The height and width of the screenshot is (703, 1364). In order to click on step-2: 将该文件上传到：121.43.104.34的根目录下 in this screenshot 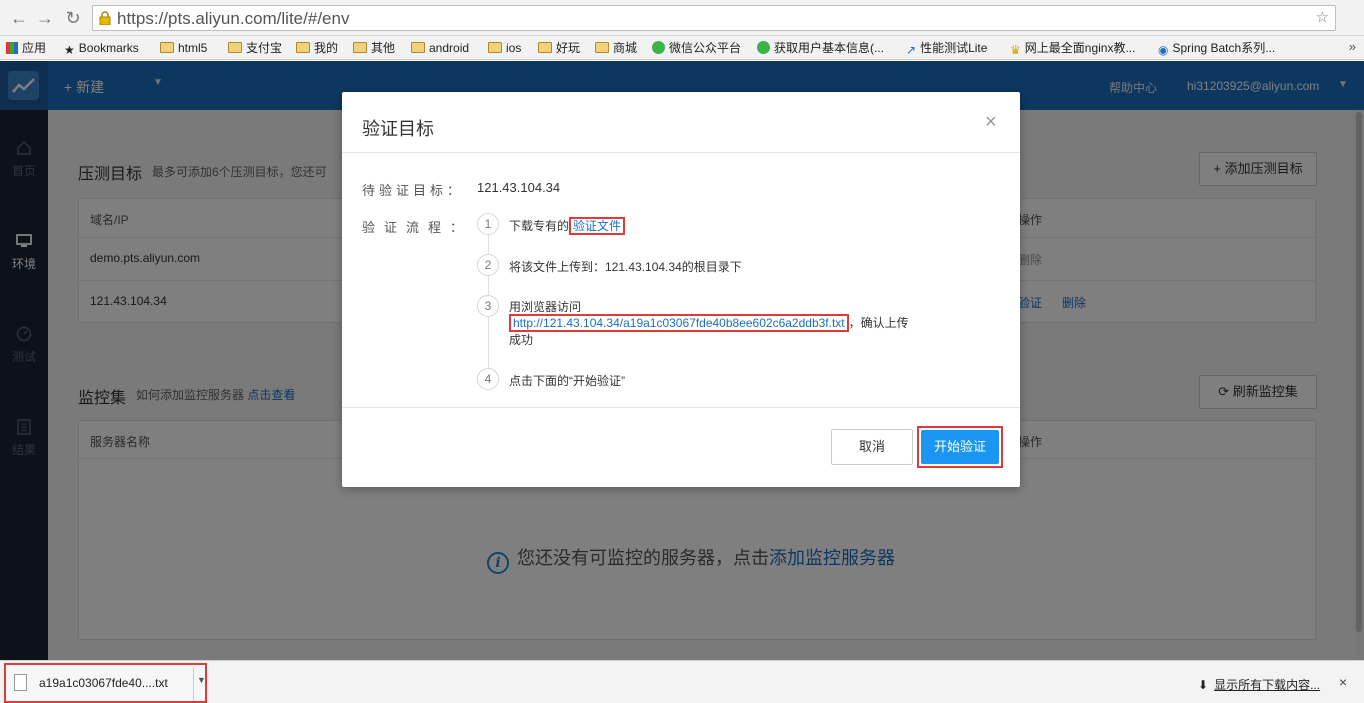, I will do `click(625, 267)`.